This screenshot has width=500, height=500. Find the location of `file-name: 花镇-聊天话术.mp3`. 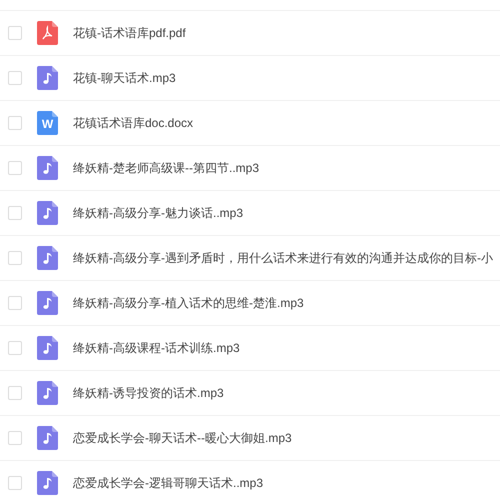

file-name: 花镇-聊天话术.mp3 is located at coordinates (124, 78).